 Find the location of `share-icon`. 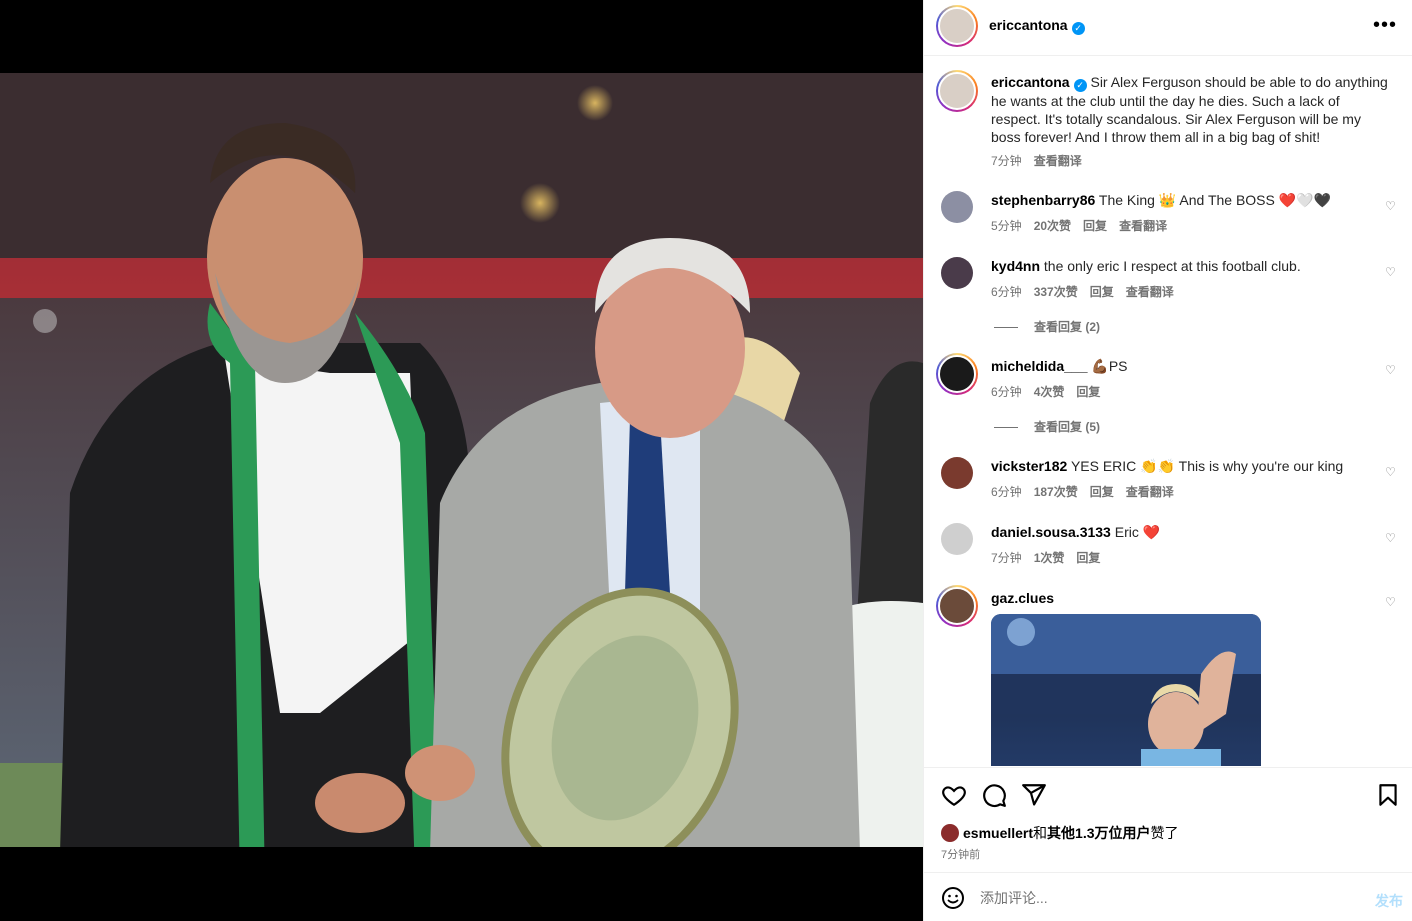

share-icon is located at coordinates (1034, 795).